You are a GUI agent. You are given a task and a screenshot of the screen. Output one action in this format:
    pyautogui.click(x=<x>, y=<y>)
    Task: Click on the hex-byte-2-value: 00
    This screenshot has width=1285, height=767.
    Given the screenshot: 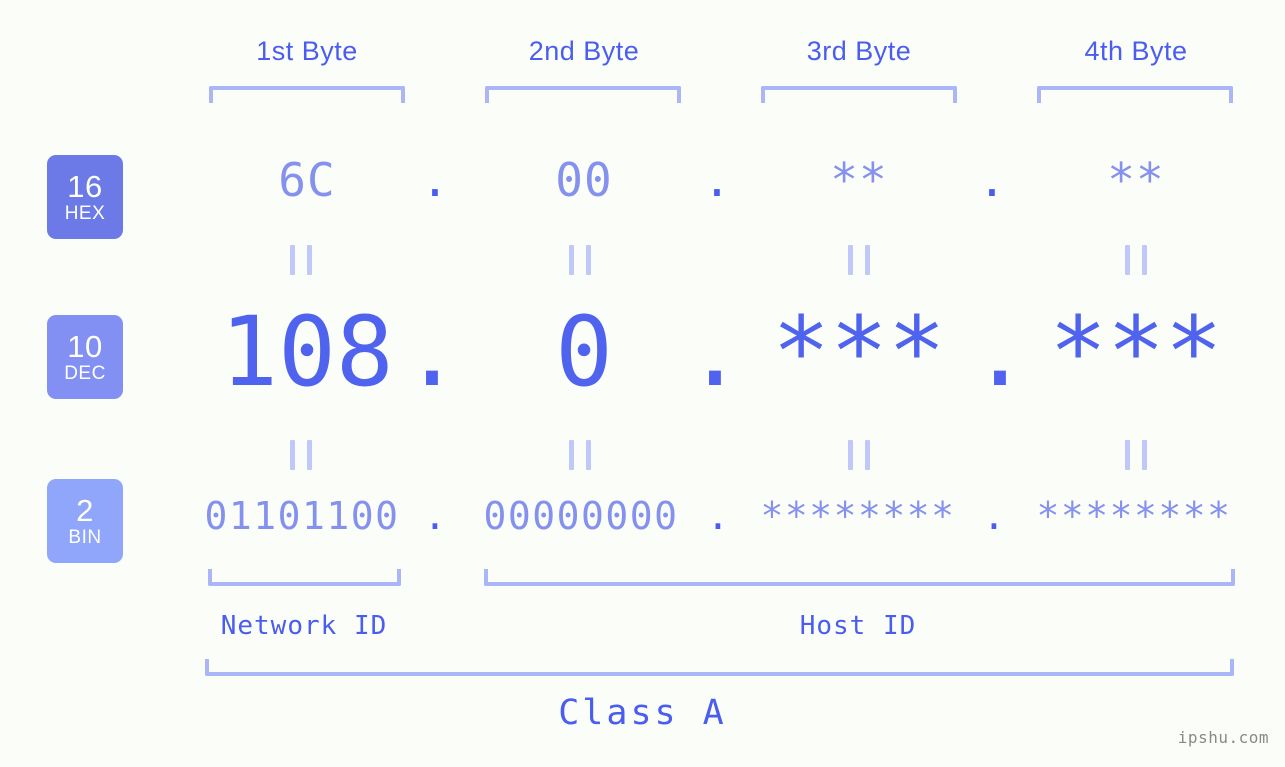 What is the action you would take?
    pyautogui.click(x=584, y=180)
    